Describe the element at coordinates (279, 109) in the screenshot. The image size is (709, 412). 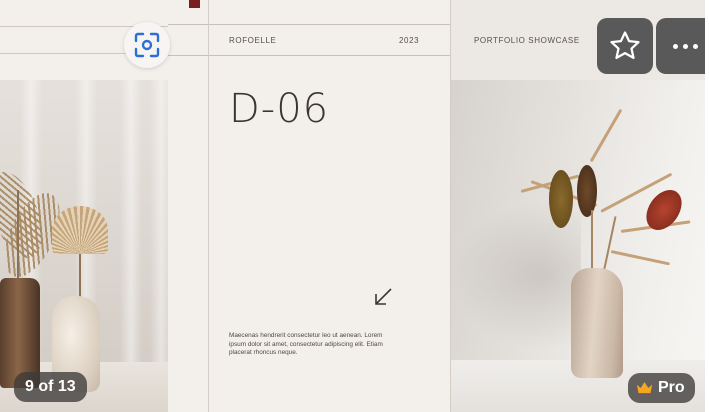
I see `template-code: D-06` at that location.